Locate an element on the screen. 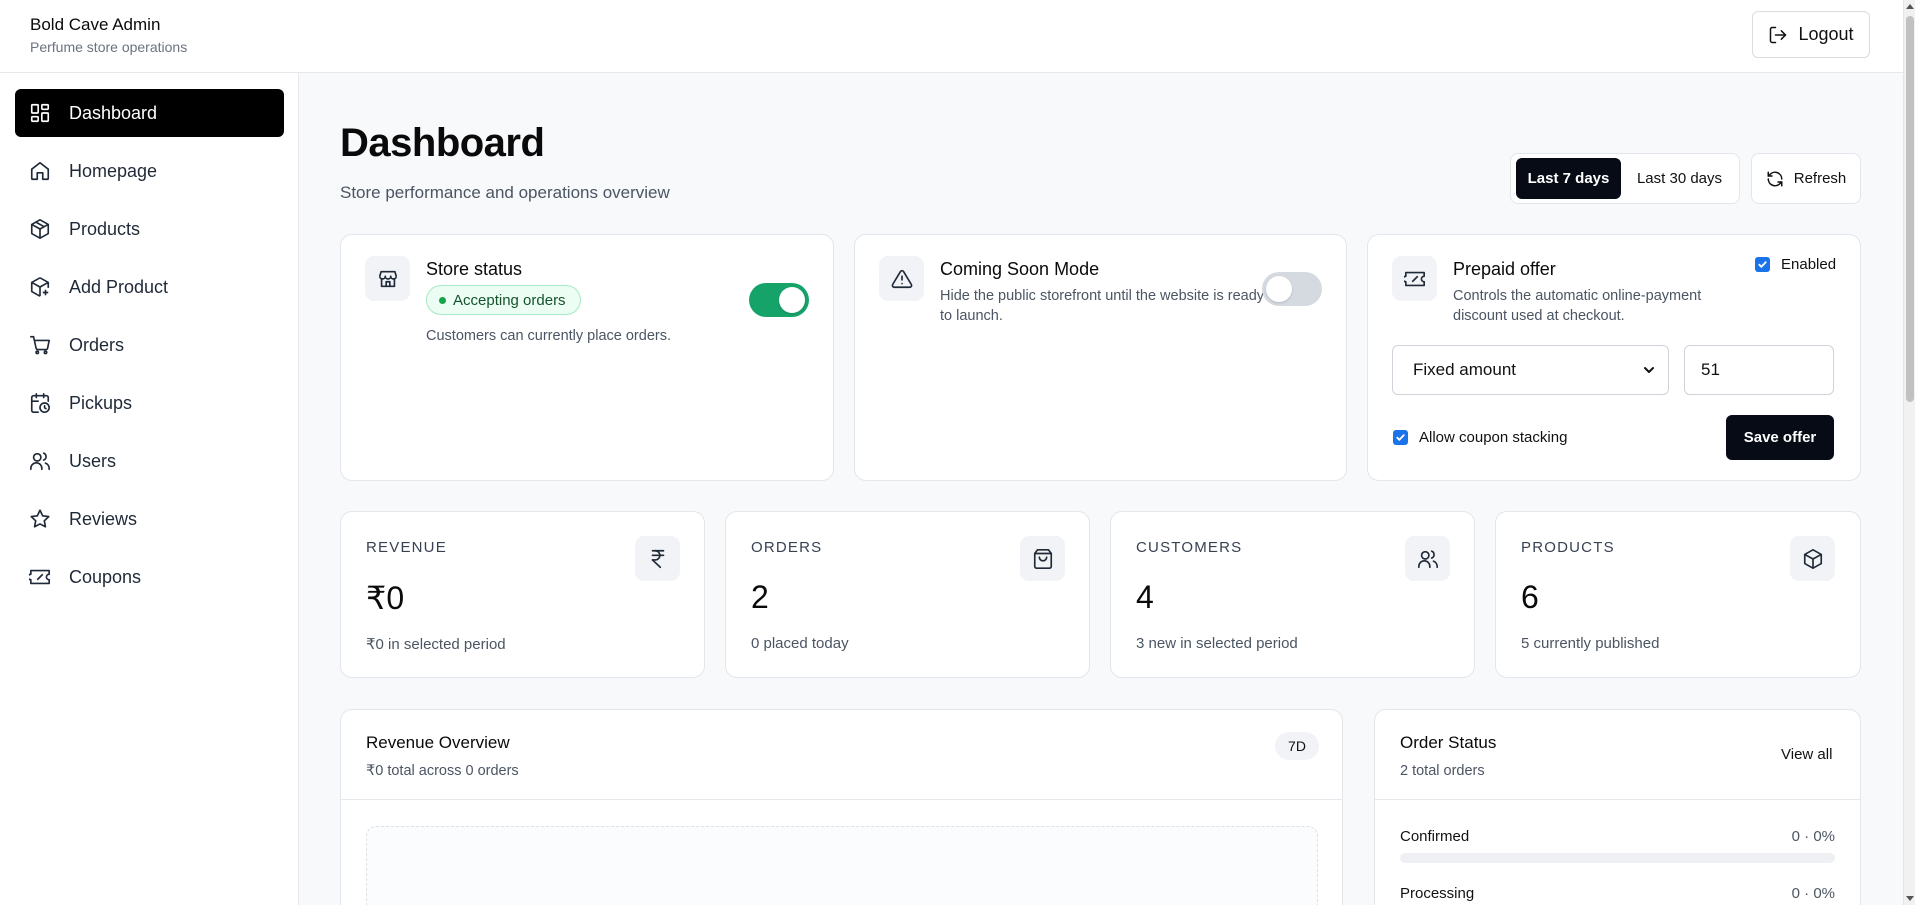  sidebar-item-add-product: Add Product is located at coordinates (149, 287).